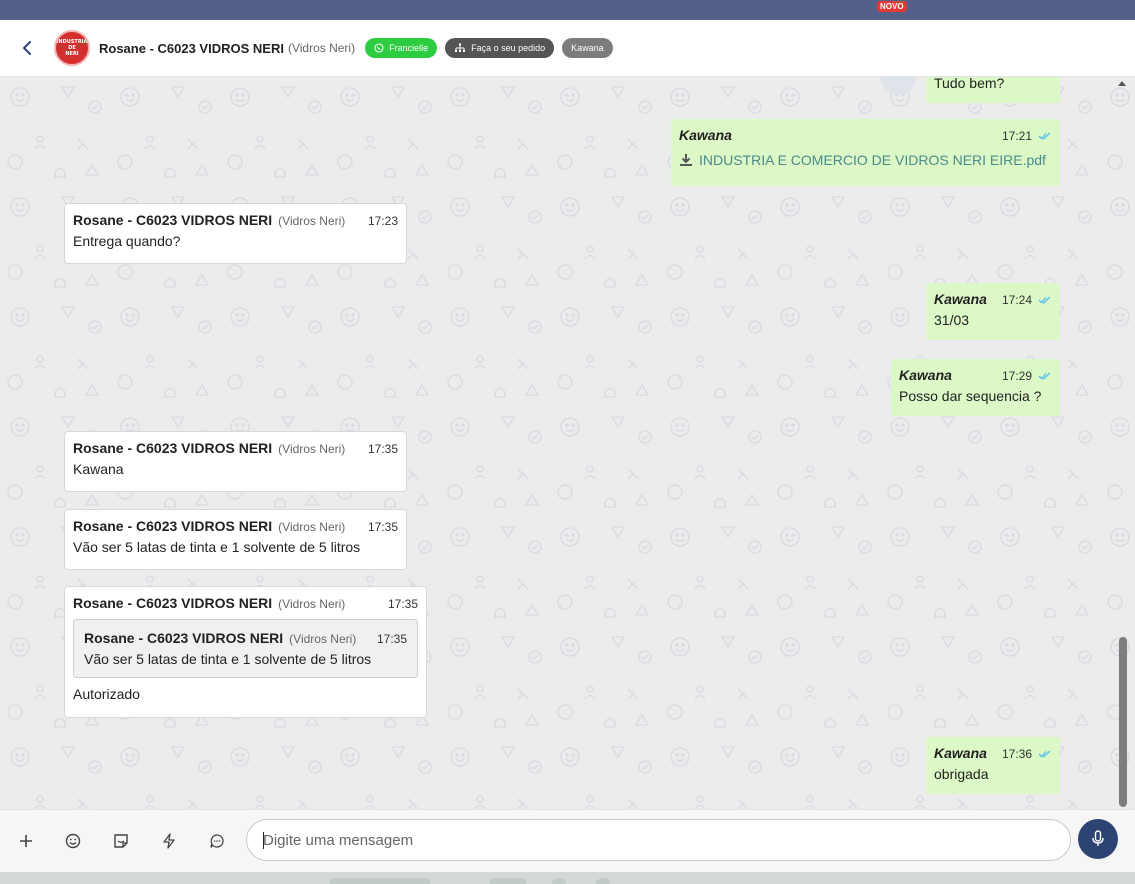 This screenshot has height=884, width=1135. Describe the element at coordinates (1016, 754) in the screenshot. I see `message-time: 17:36` at that location.